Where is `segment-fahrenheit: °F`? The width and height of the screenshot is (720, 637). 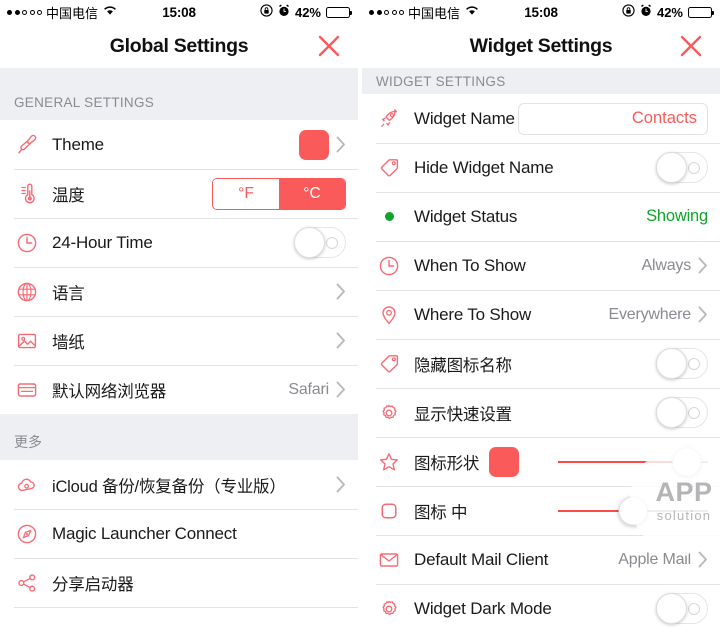 segment-fahrenheit: °F is located at coordinates (246, 193).